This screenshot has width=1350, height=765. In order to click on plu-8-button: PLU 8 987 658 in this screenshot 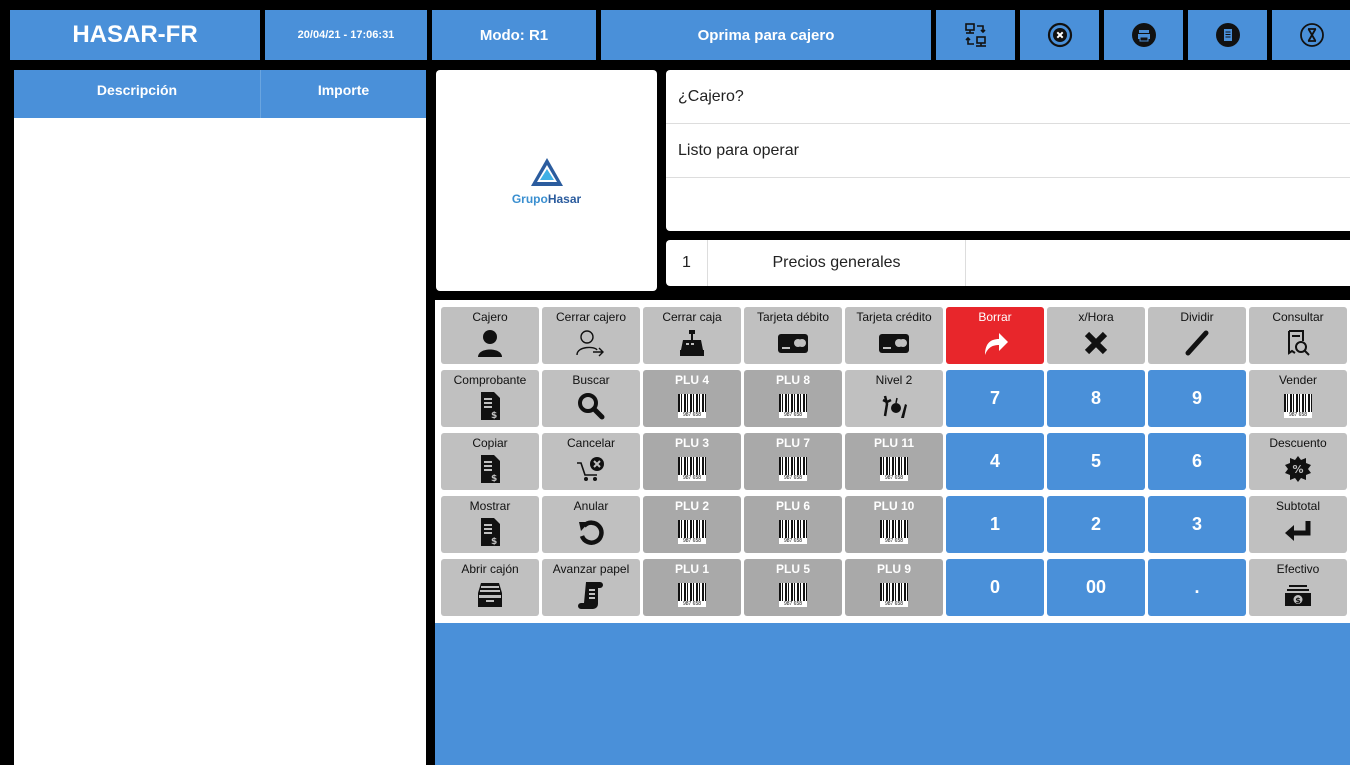, I will do `click(793, 398)`.